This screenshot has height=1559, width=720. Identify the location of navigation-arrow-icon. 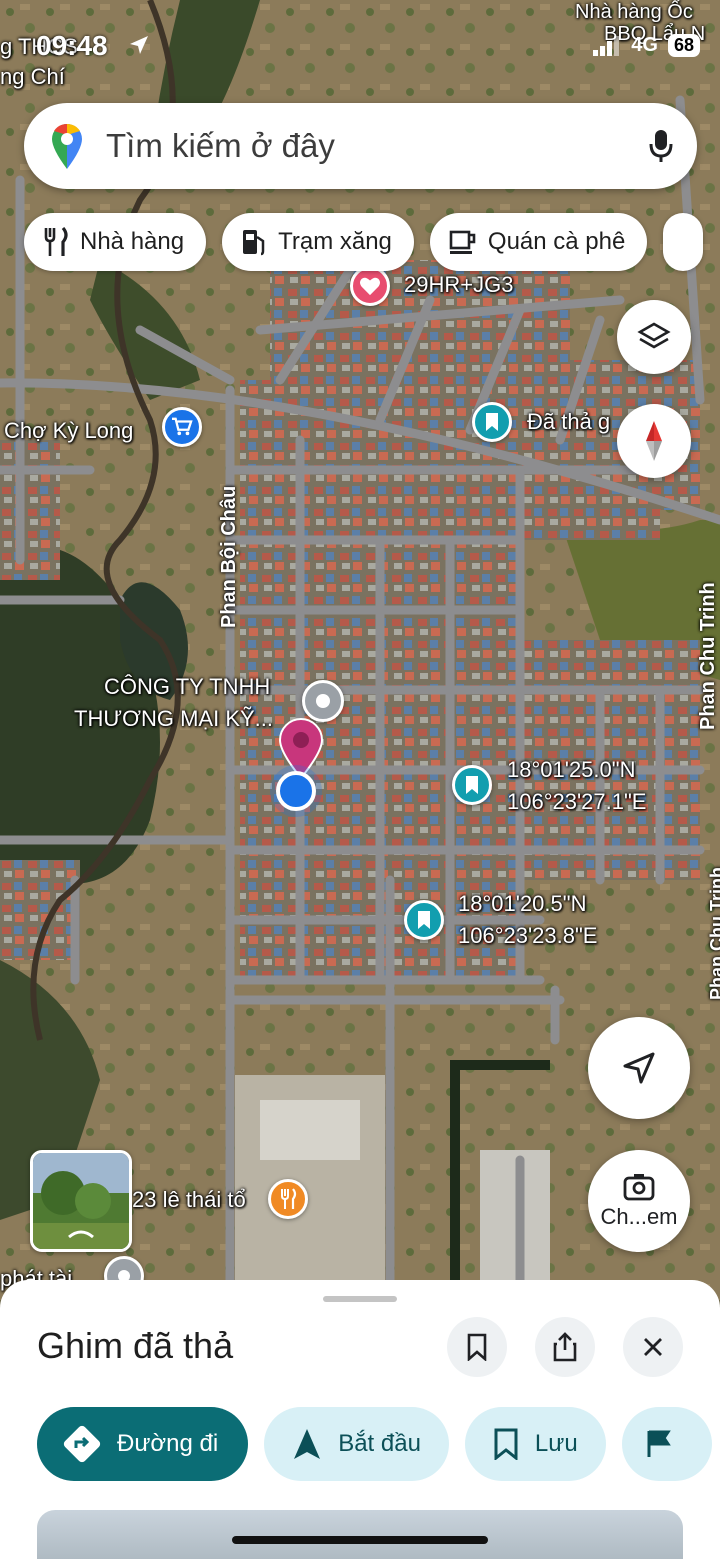
(639, 1068).